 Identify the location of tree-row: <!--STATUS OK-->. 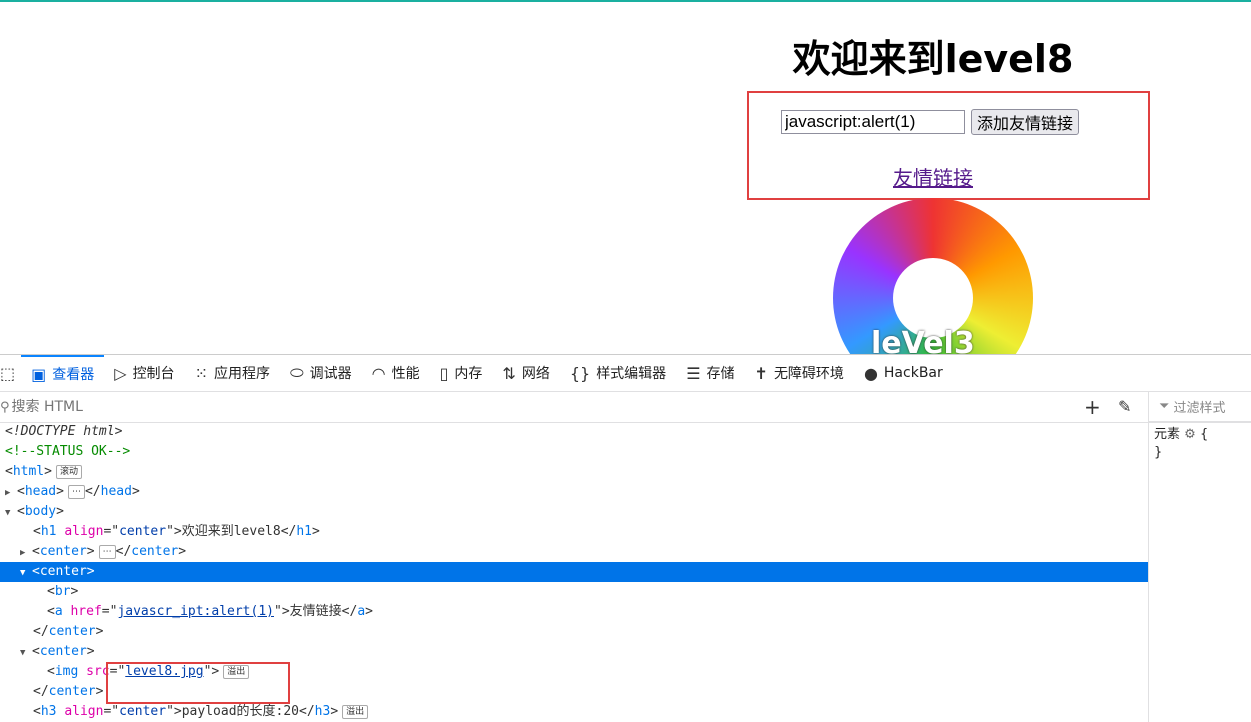
(574, 452).